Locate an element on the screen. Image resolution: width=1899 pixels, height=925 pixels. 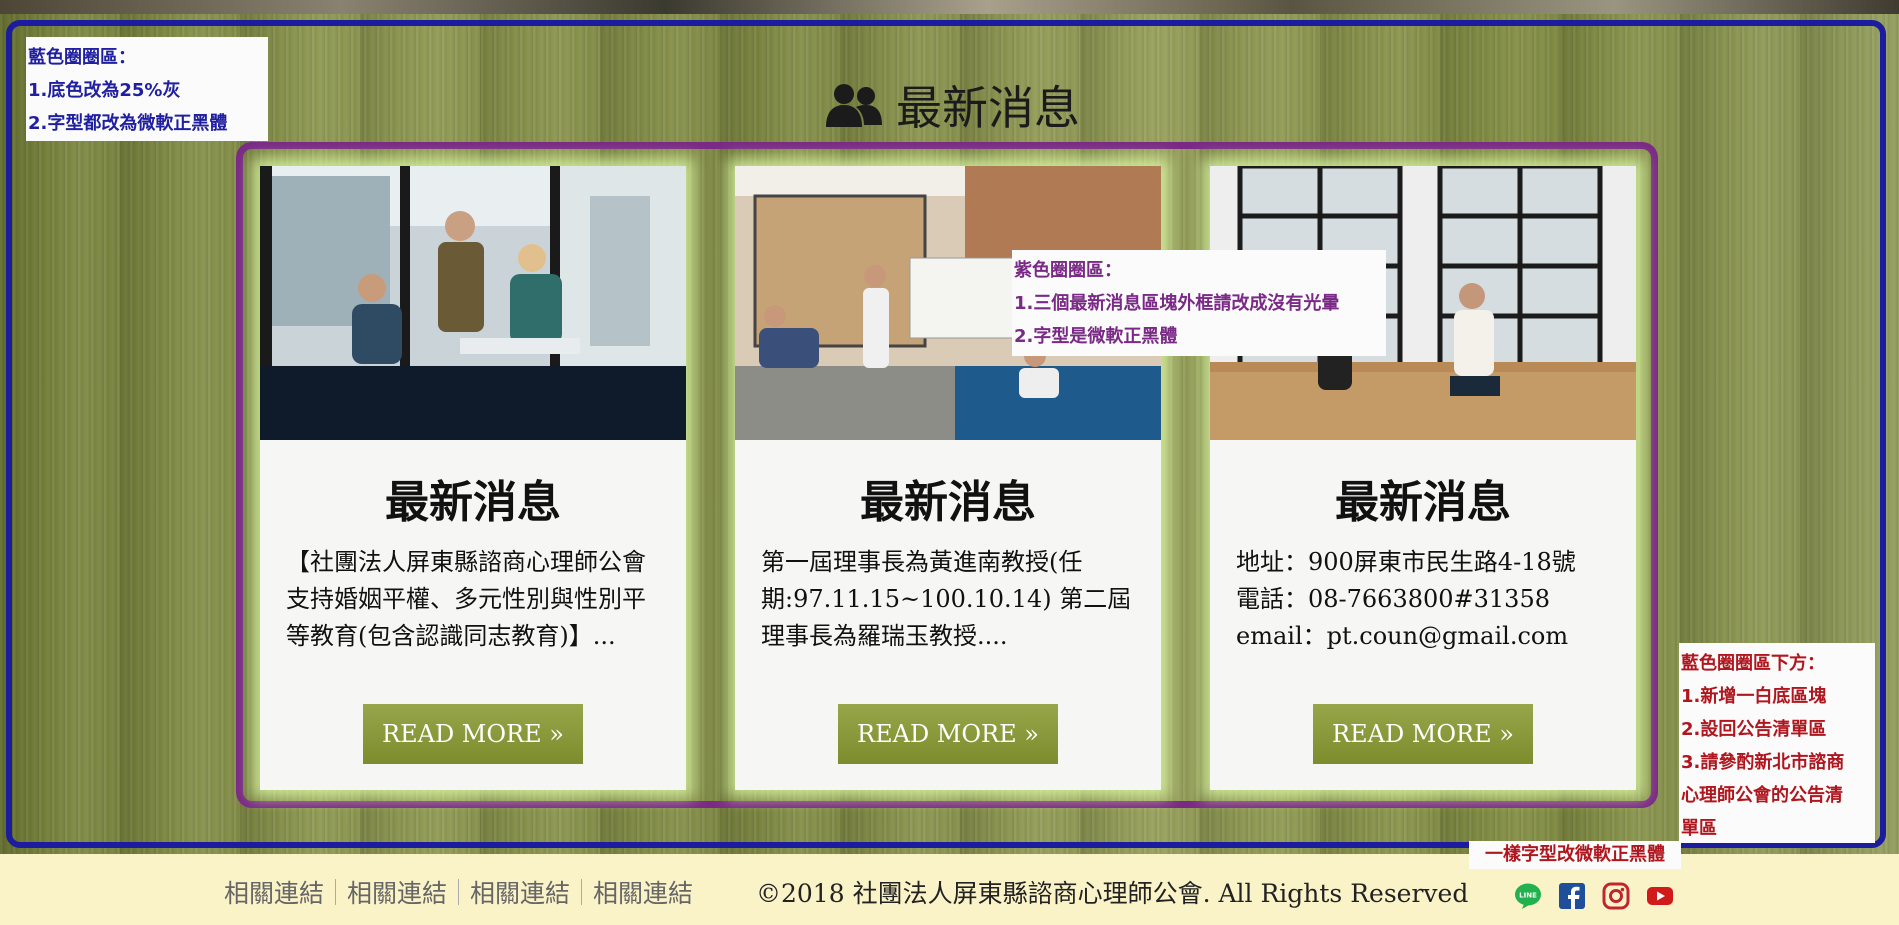
news-card-3-title: 最新消息 is located at coordinates (1423, 502).